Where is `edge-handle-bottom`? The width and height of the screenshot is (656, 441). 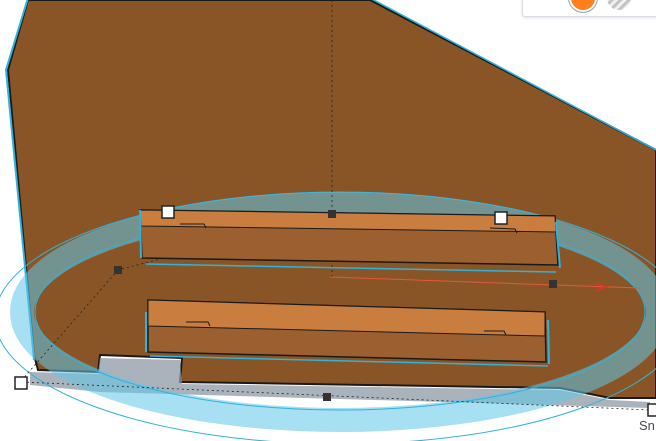
edge-handle-bottom is located at coordinates (327, 397).